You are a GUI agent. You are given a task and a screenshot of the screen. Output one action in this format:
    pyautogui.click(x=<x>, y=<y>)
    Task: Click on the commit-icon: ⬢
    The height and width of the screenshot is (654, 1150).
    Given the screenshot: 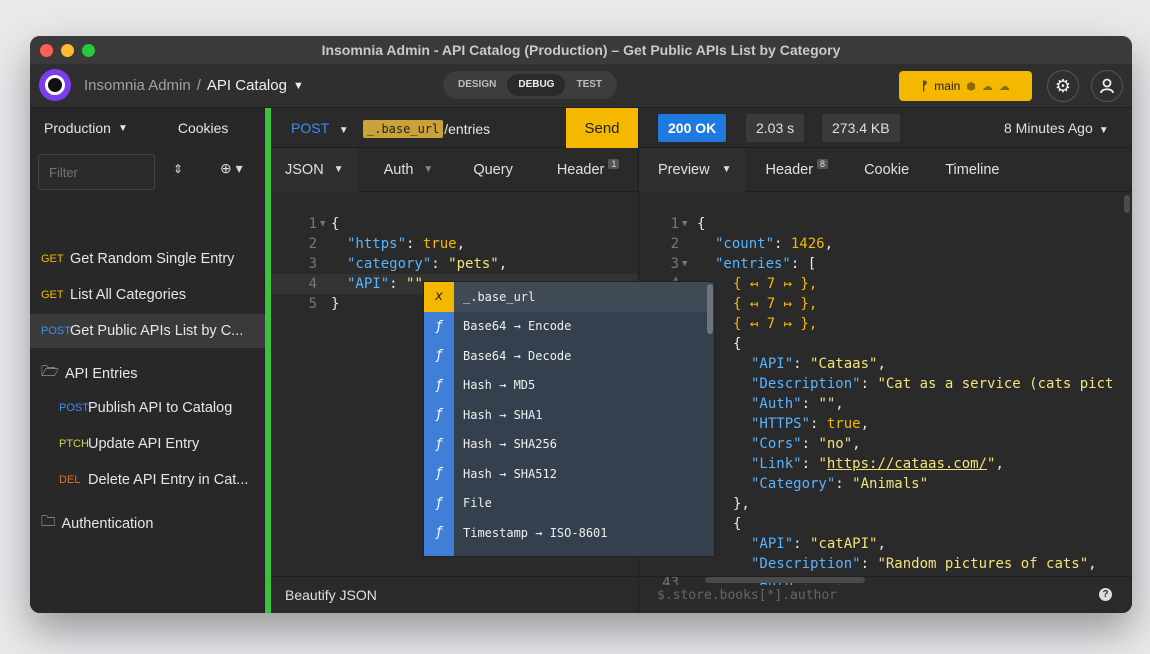 What is the action you would take?
    pyautogui.click(x=971, y=86)
    